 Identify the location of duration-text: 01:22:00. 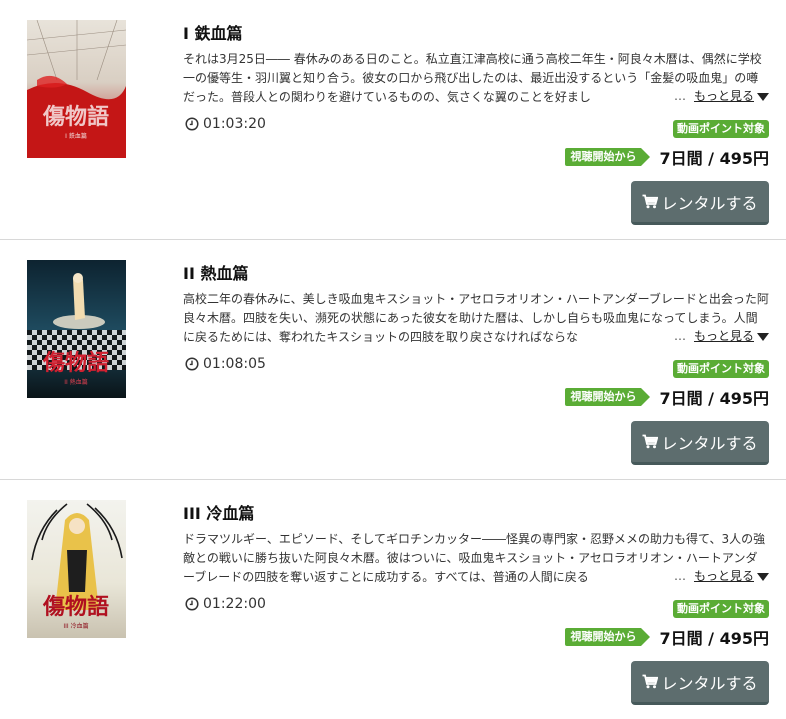
(234, 604).